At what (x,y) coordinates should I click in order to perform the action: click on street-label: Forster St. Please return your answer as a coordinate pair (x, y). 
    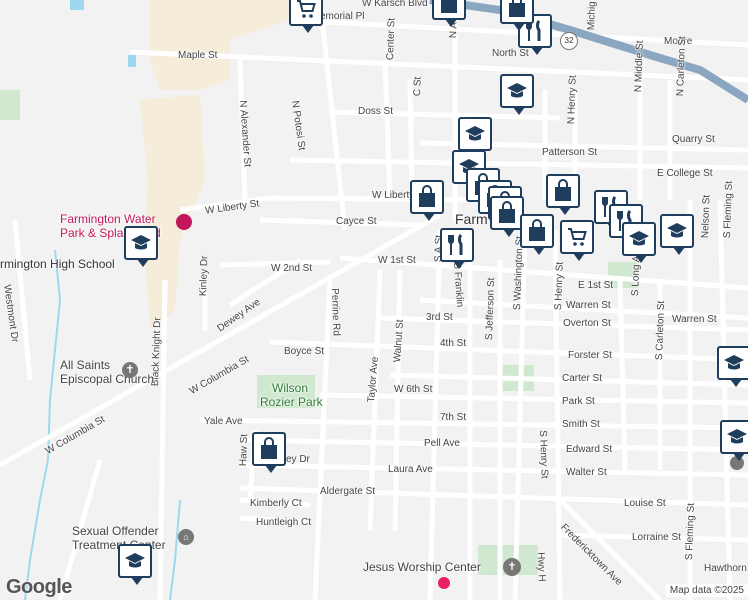
    Looking at the image, I should click on (590, 355).